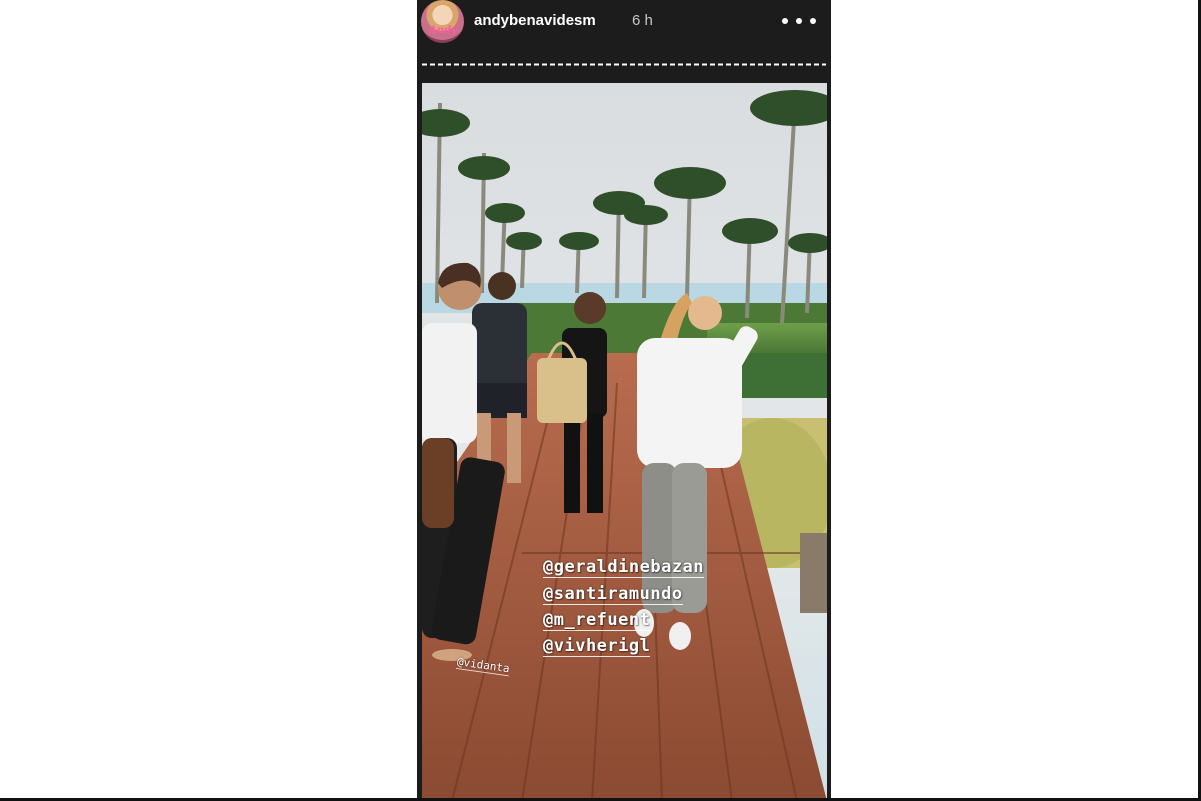 The image size is (1201, 801). I want to click on more-horizontal-icon, so click(799, 21).